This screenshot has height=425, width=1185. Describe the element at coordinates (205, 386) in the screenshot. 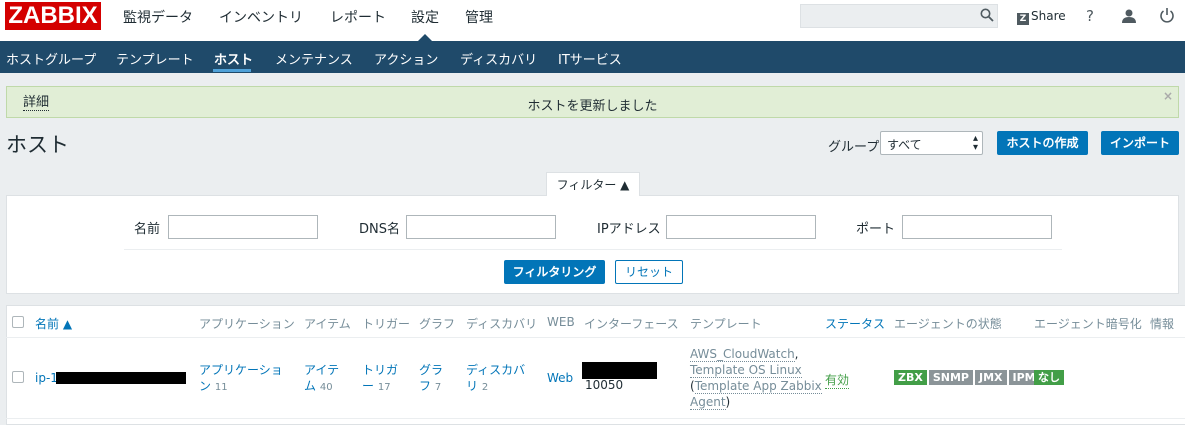

I see `applications-link-cont: ン` at that location.